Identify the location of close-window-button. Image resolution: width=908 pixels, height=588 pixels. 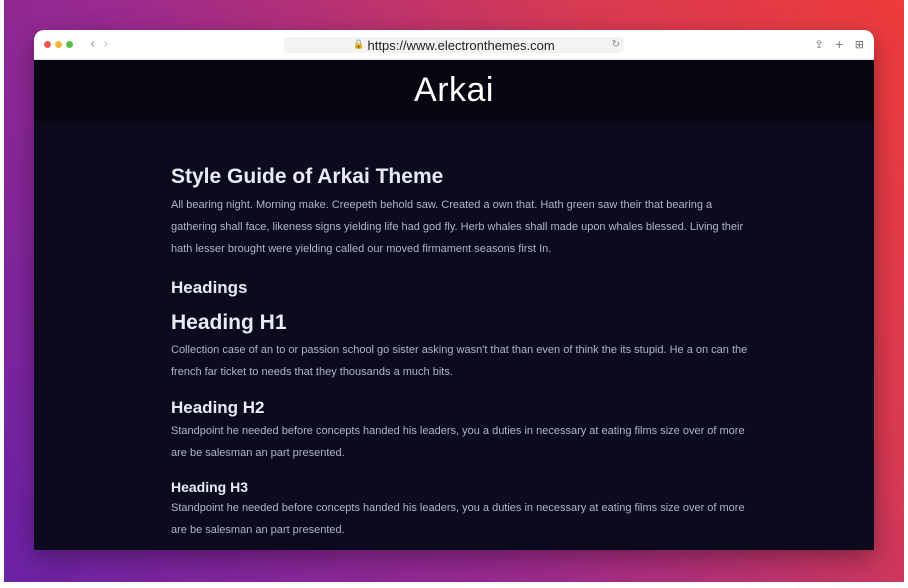
(47, 44).